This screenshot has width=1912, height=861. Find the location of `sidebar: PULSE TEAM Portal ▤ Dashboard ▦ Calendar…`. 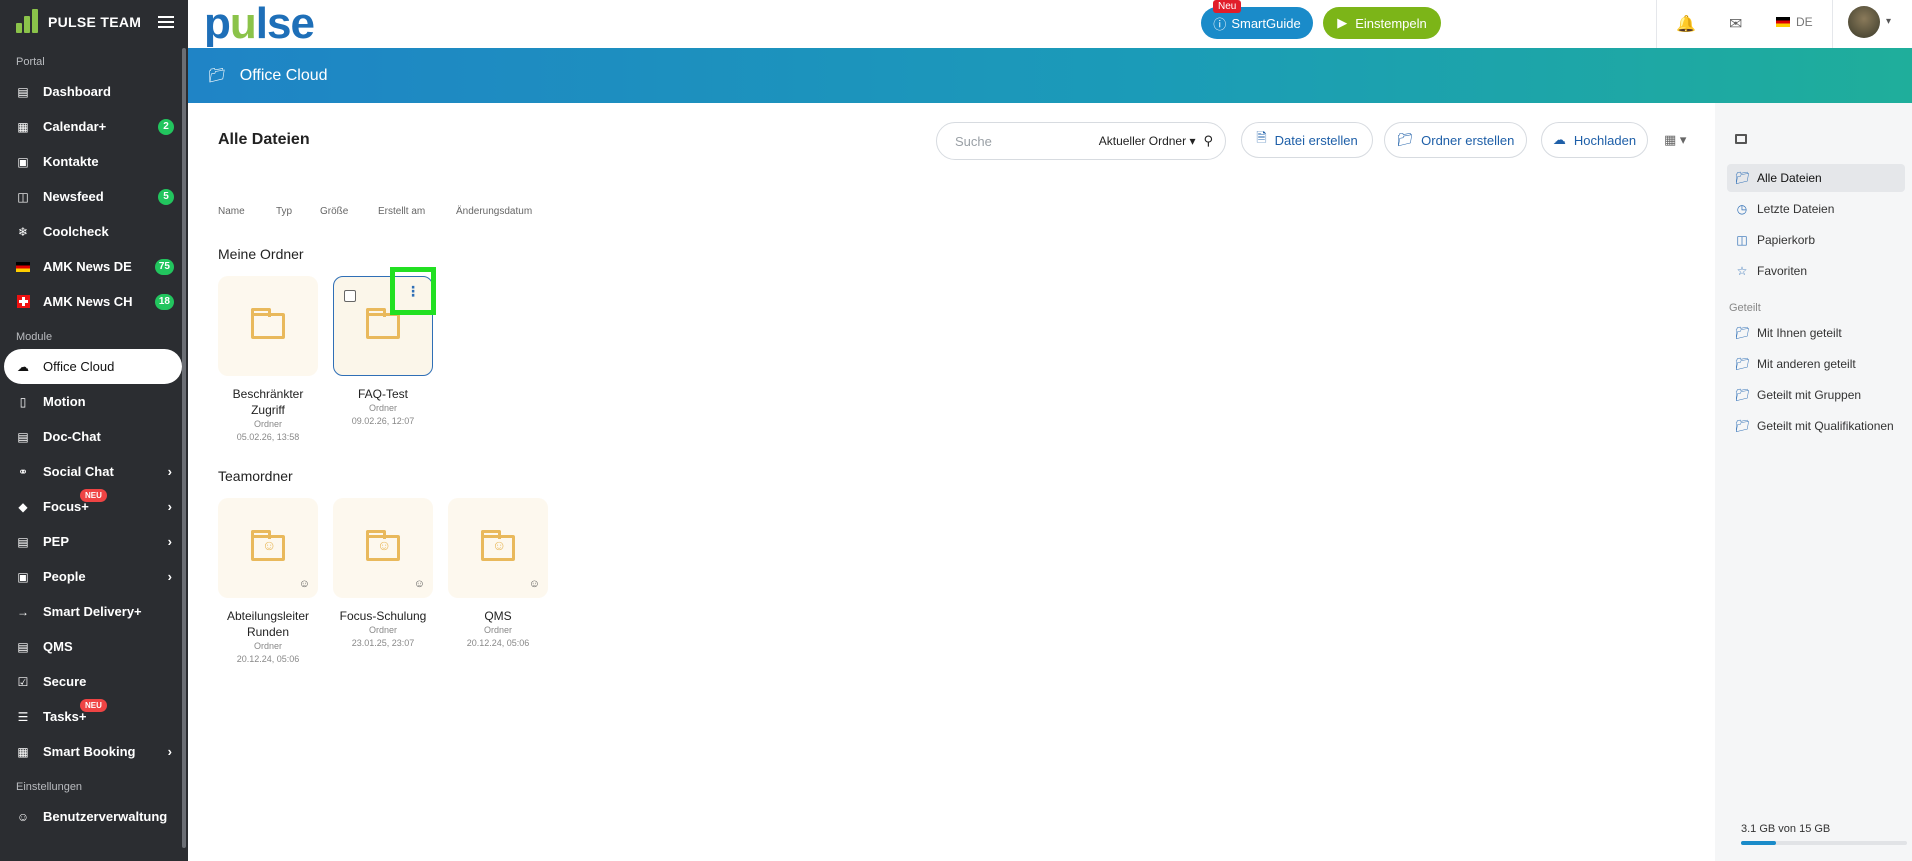

sidebar: PULSE TEAM Portal ▤ Dashboard ▦ Calendar… is located at coordinates (94, 430).